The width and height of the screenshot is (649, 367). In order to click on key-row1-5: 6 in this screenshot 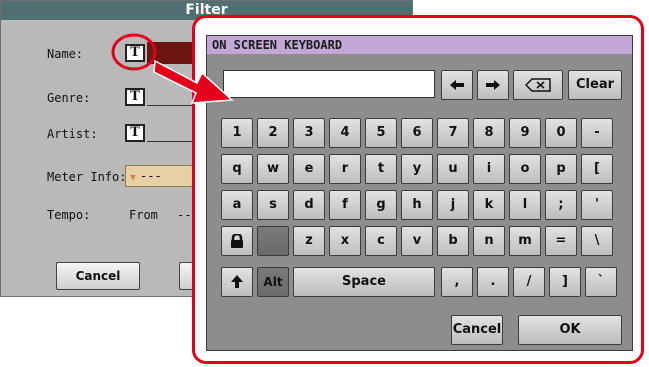, I will do `click(417, 133)`.